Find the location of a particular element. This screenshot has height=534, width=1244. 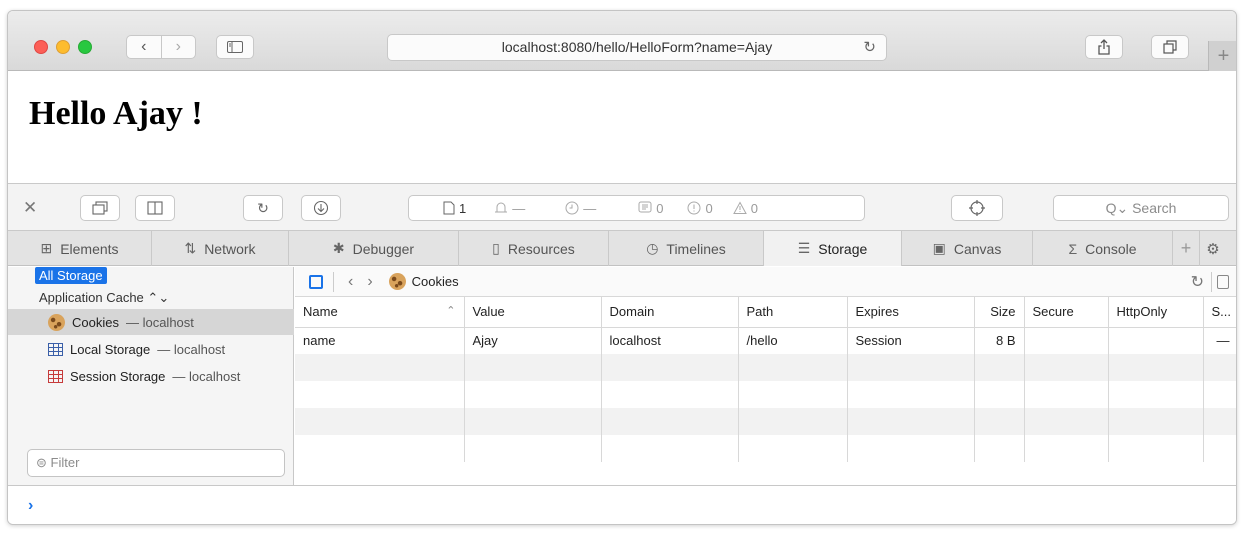

warning-count: 0 is located at coordinates (745, 208).